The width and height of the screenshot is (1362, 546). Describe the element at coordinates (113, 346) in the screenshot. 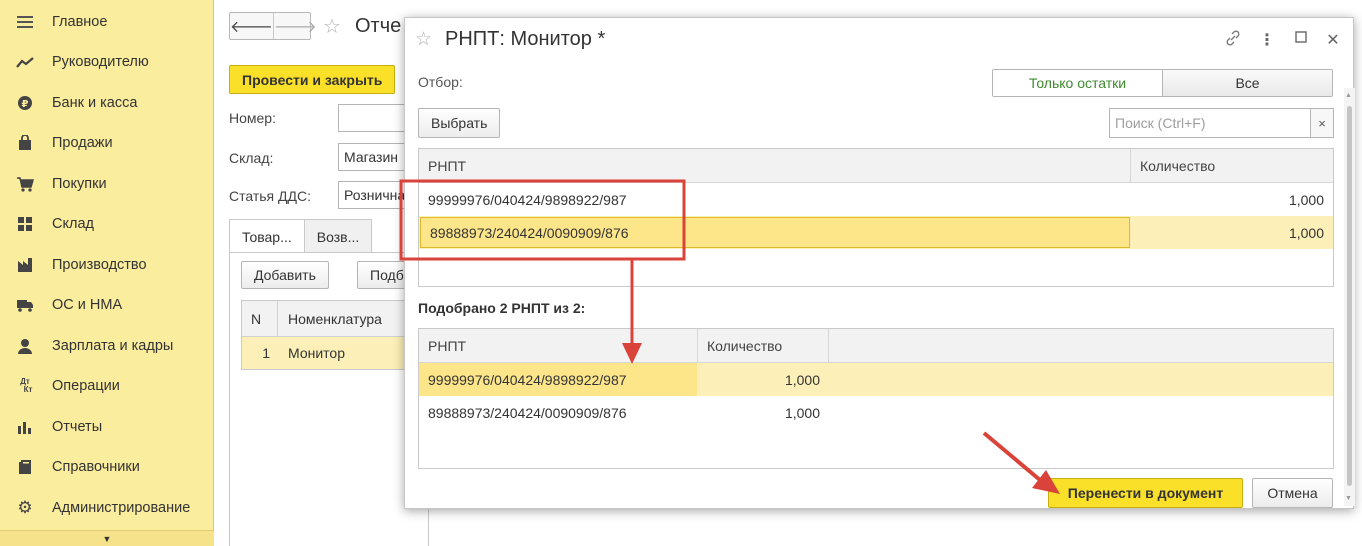

I see `sidebar-item-label: Зарплата и кадры` at that location.